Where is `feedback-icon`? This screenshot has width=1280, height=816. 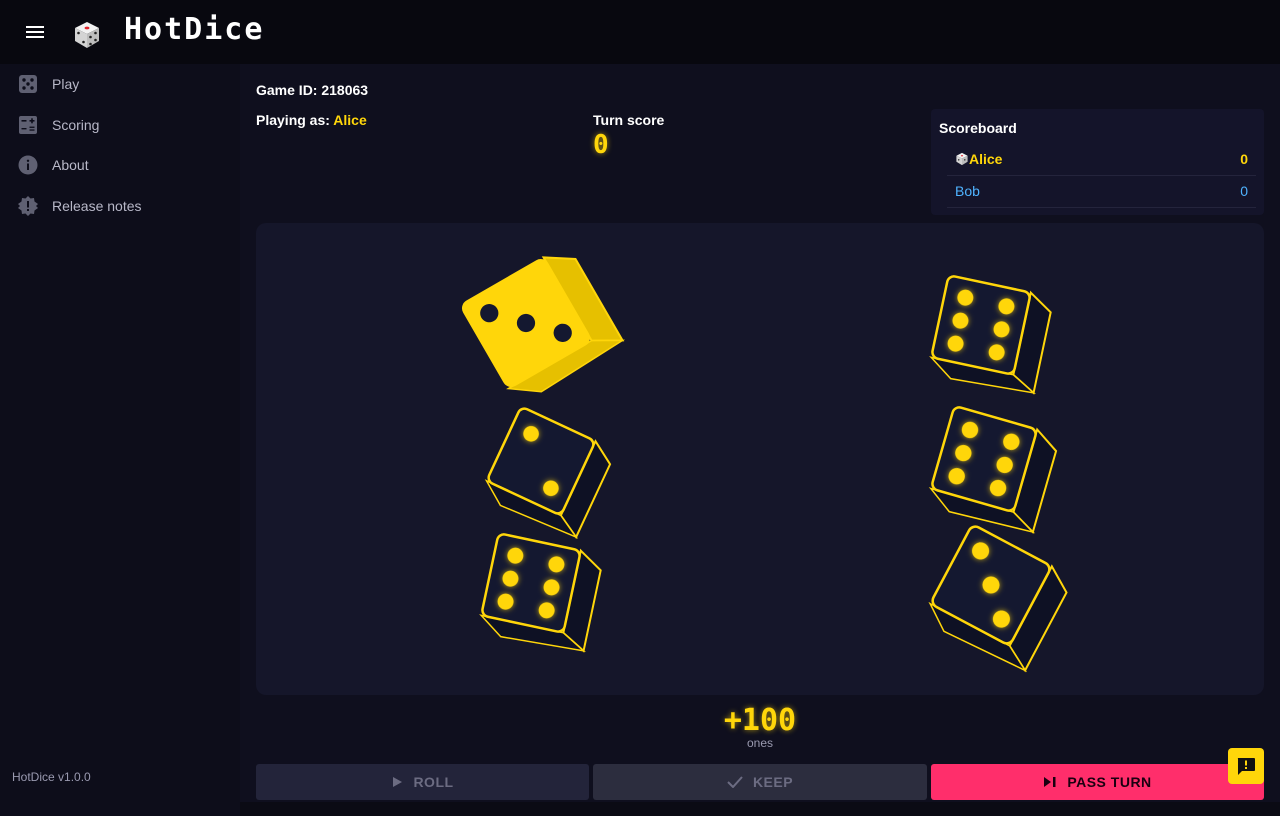
feedback-icon is located at coordinates (1246, 766).